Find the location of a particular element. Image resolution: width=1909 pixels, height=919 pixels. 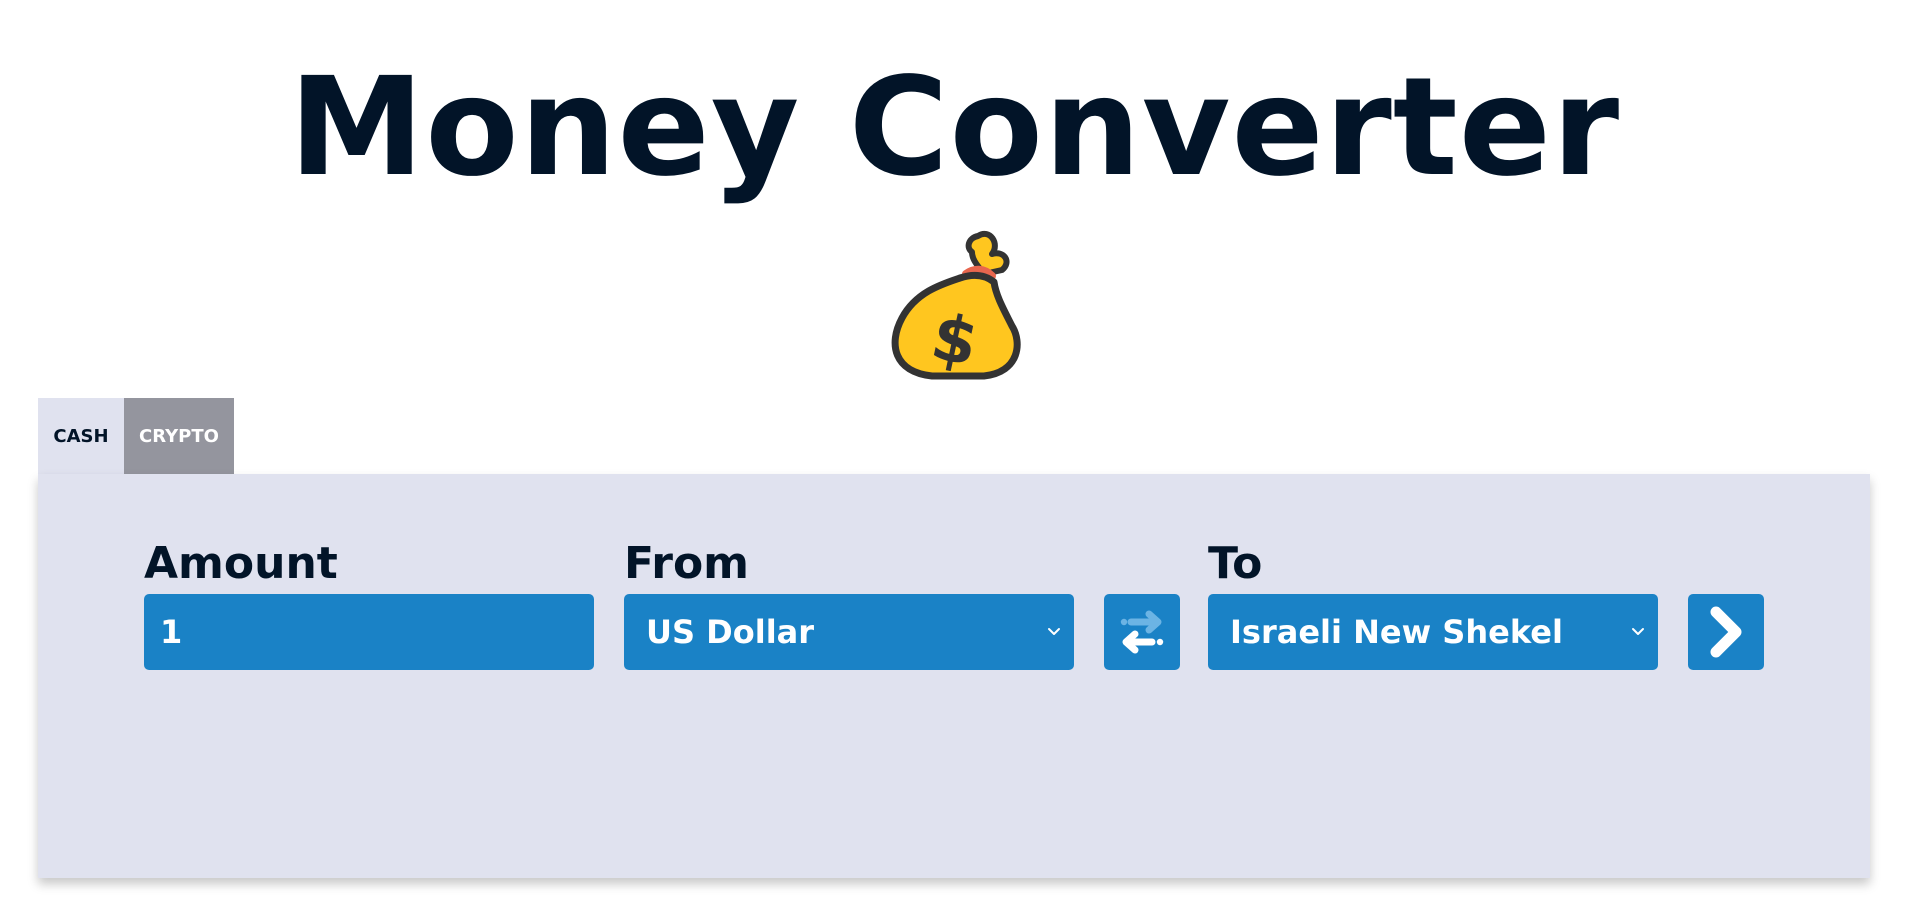

amount-label: Amount is located at coordinates (241, 563).